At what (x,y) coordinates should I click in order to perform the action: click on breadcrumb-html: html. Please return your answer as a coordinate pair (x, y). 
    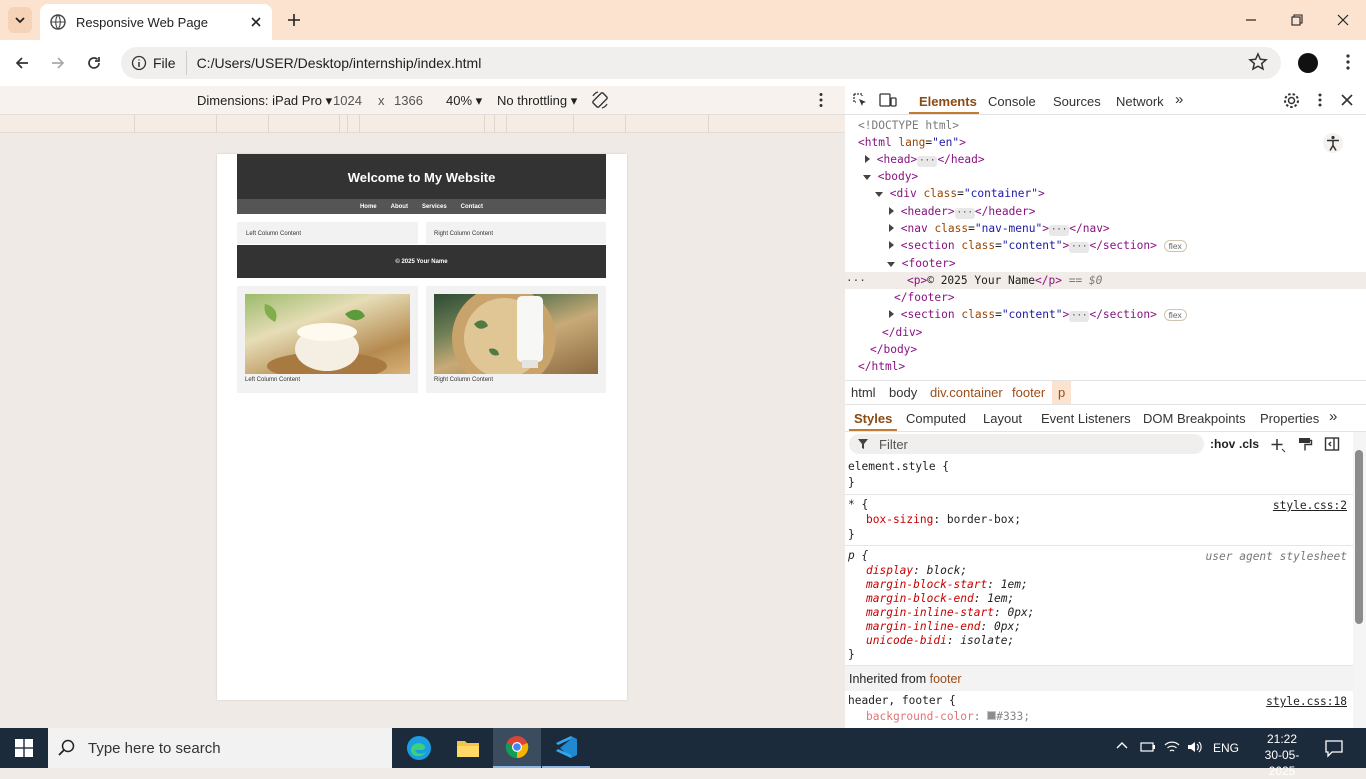
    Looking at the image, I should click on (863, 392).